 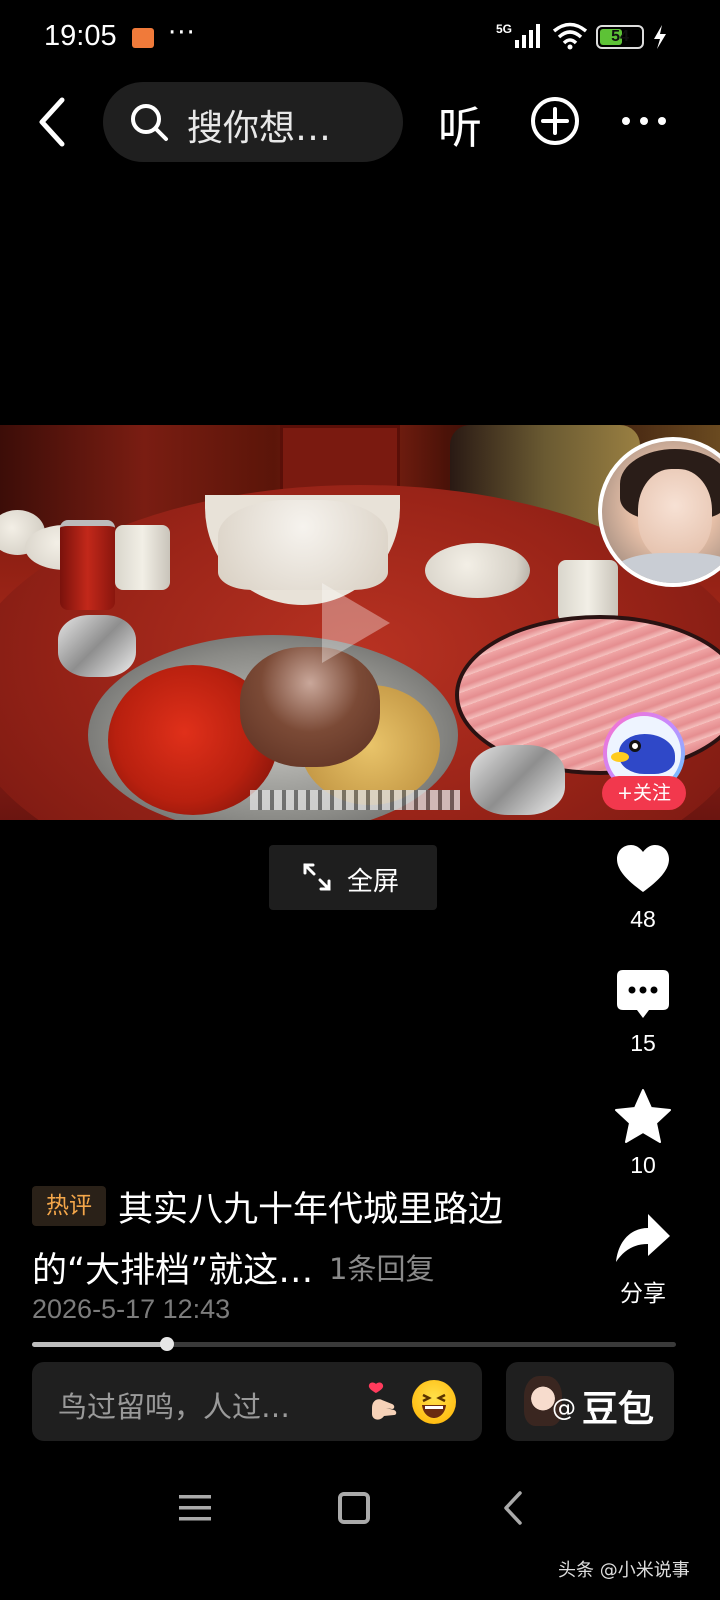 I want to click on doubao-button: @ 豆包, so click(x=590, y=1401).